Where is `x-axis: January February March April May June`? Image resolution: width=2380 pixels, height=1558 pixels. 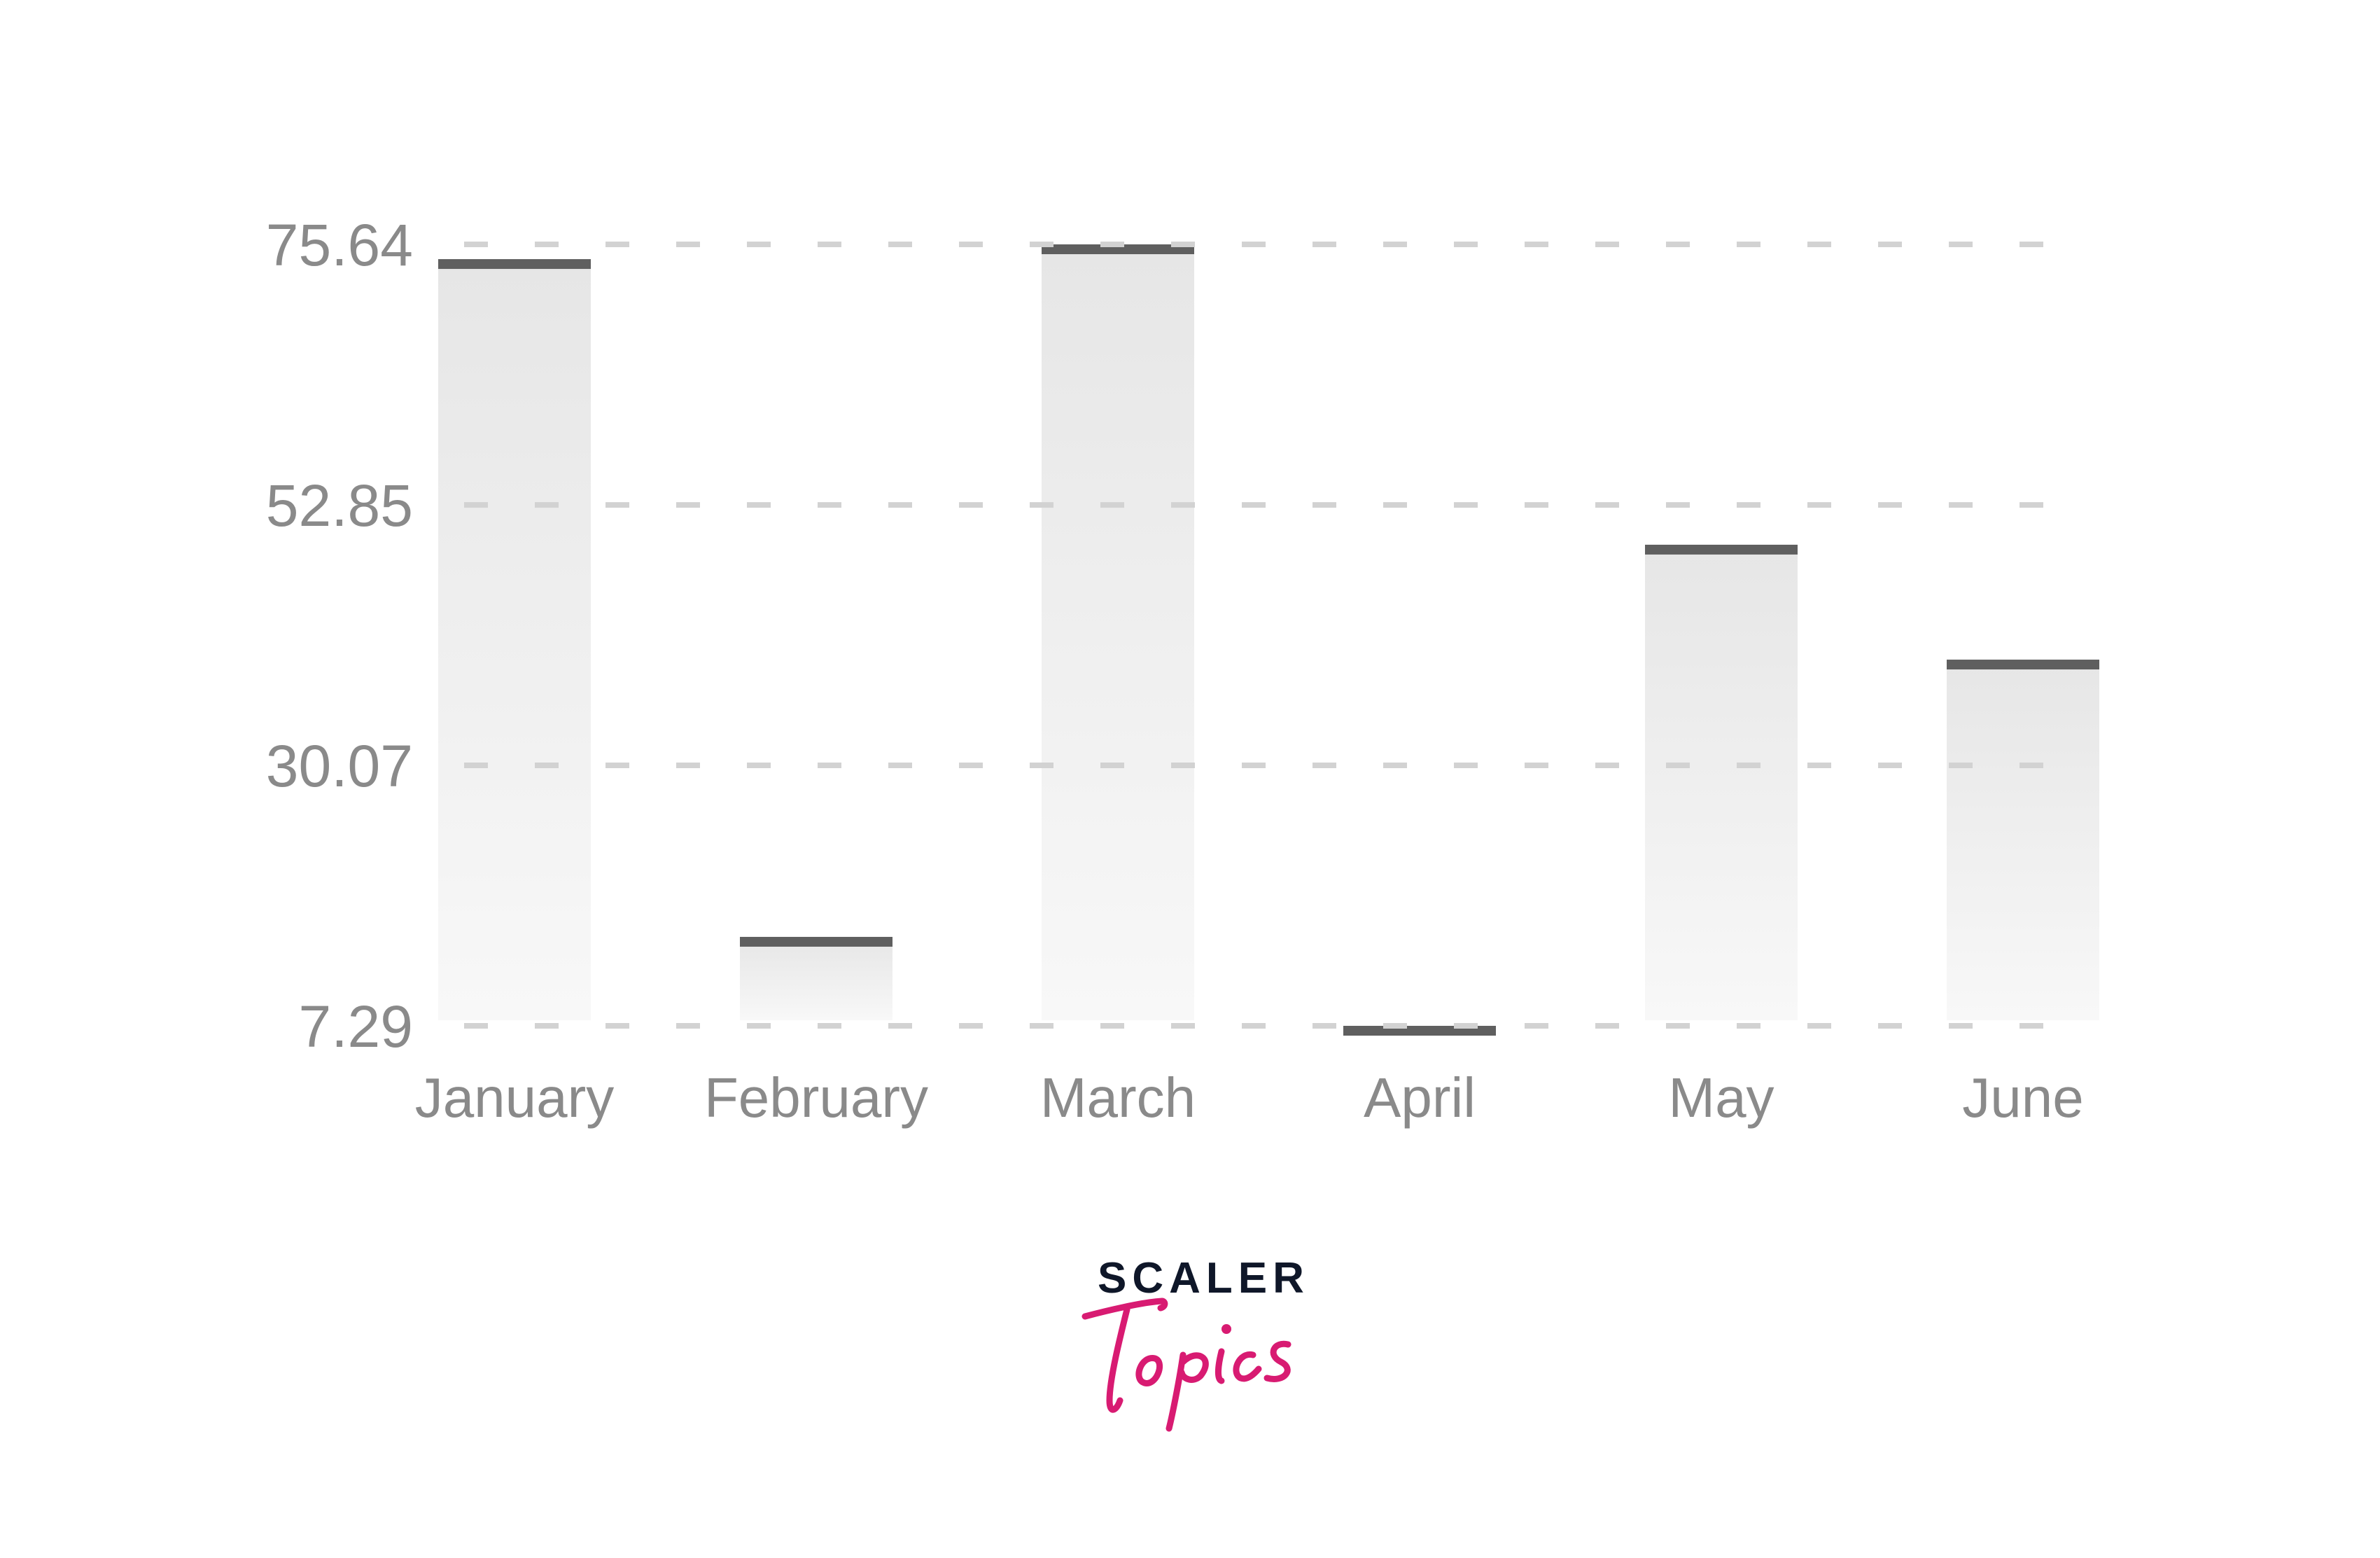 x-axis: January February March April May June is located at coordinates (1249, 1097).